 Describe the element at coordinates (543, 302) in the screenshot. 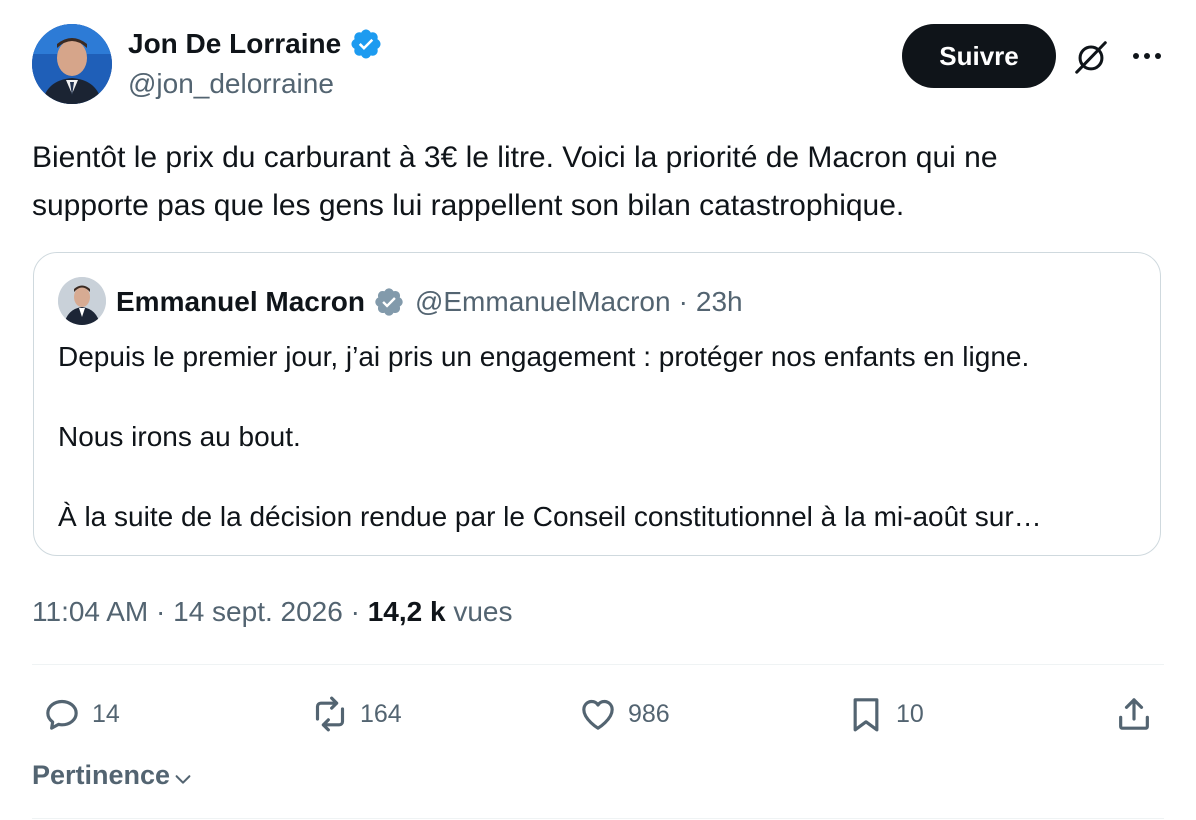

I see `quote-author-handle: @EmmanuelMacron` at that location.